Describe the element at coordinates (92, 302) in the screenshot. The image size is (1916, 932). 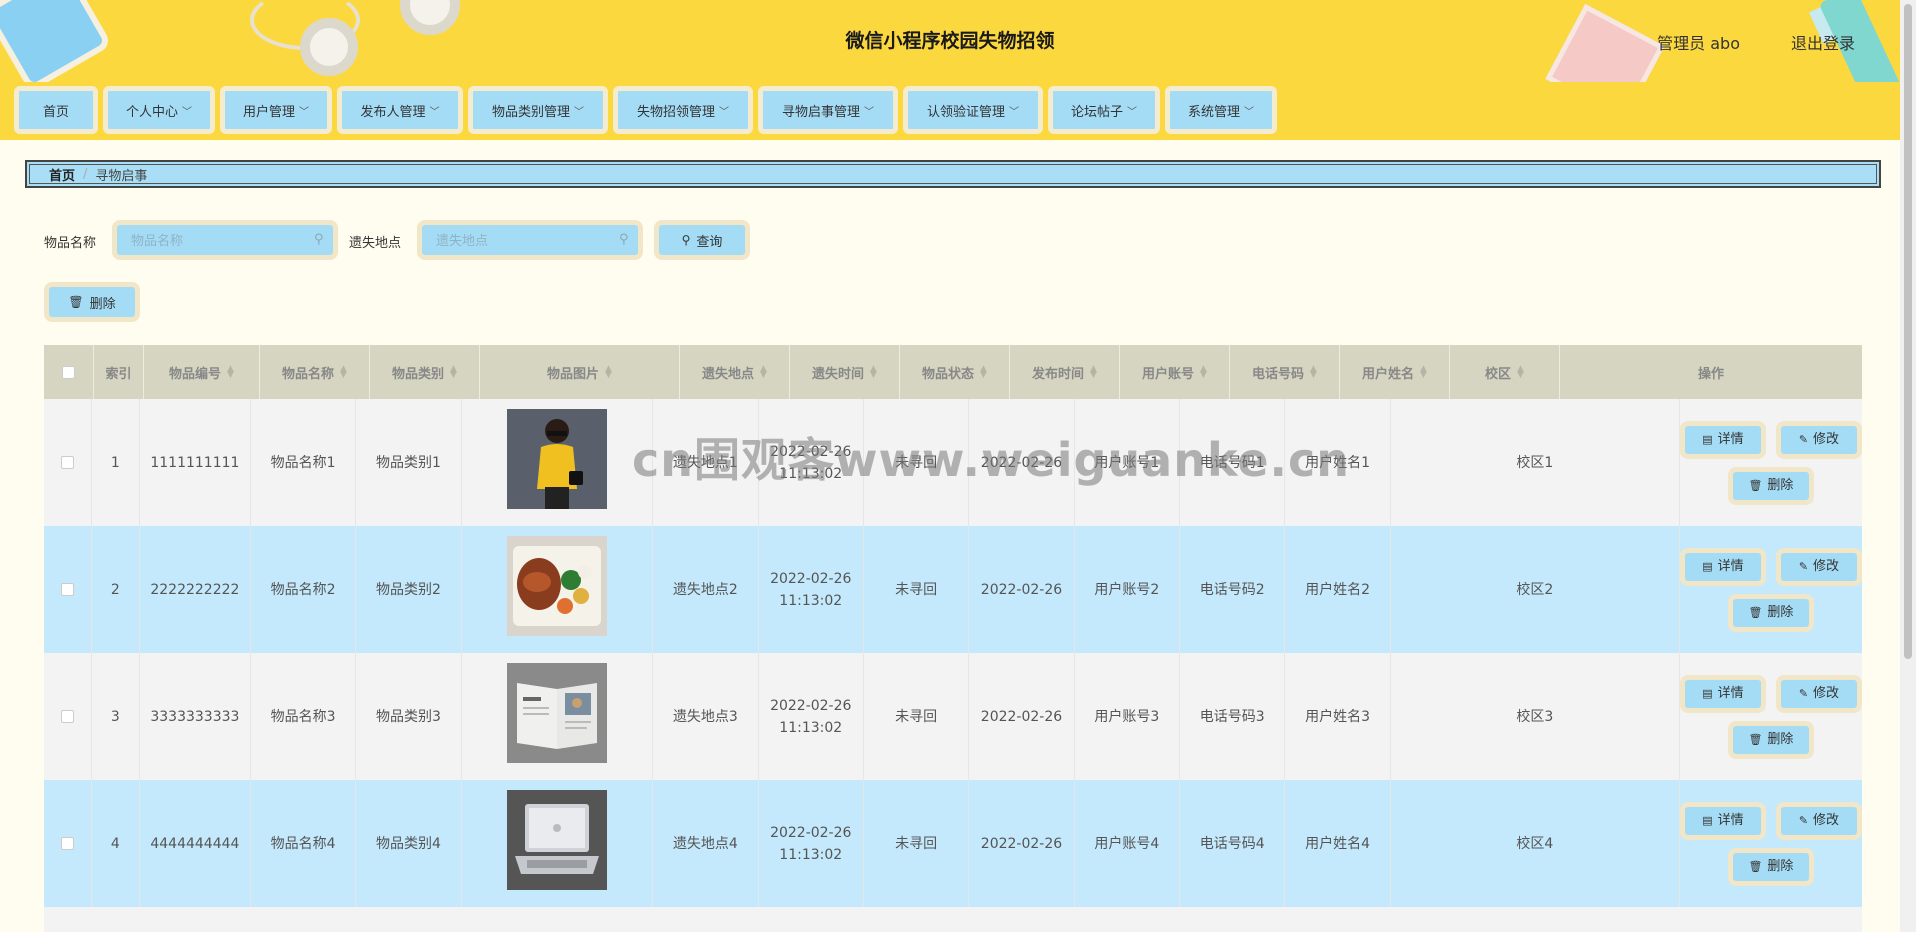
I see `batch-delete-button: 🗑 删除` at that location.